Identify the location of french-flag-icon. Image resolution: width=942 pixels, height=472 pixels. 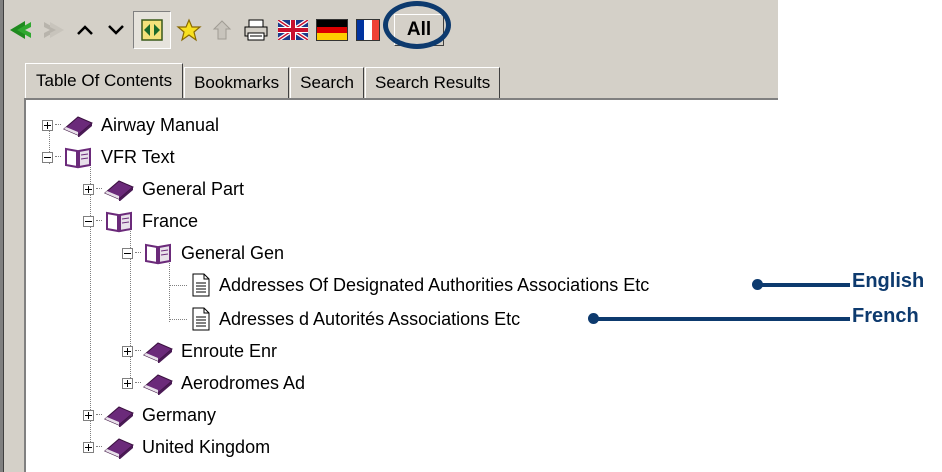
(368, 30).